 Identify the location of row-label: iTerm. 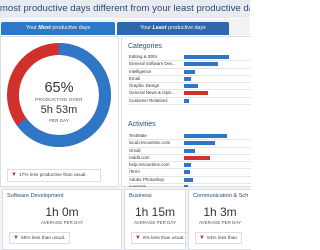
(134, 172).